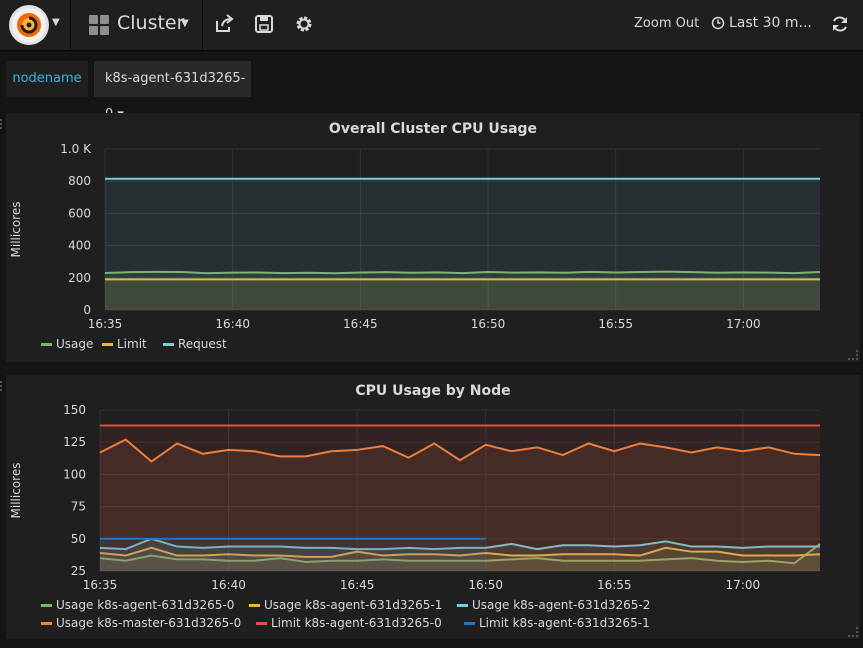 The image size is (863, 648). What do you see at coordinates (99, 25) in the screenshot?
I see `dashboard-grid-icon` at bounding box center [99, 25].